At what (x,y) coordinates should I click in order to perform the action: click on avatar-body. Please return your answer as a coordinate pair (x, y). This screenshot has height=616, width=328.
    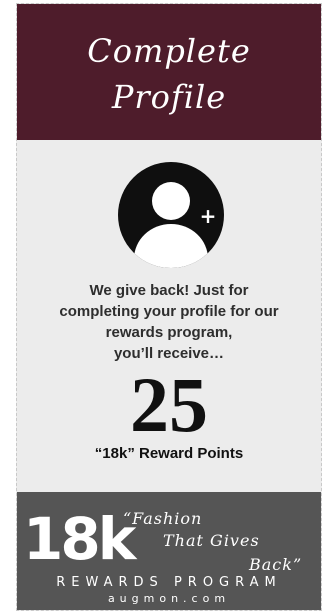
    Looking at the image, I should click on (171, 246).